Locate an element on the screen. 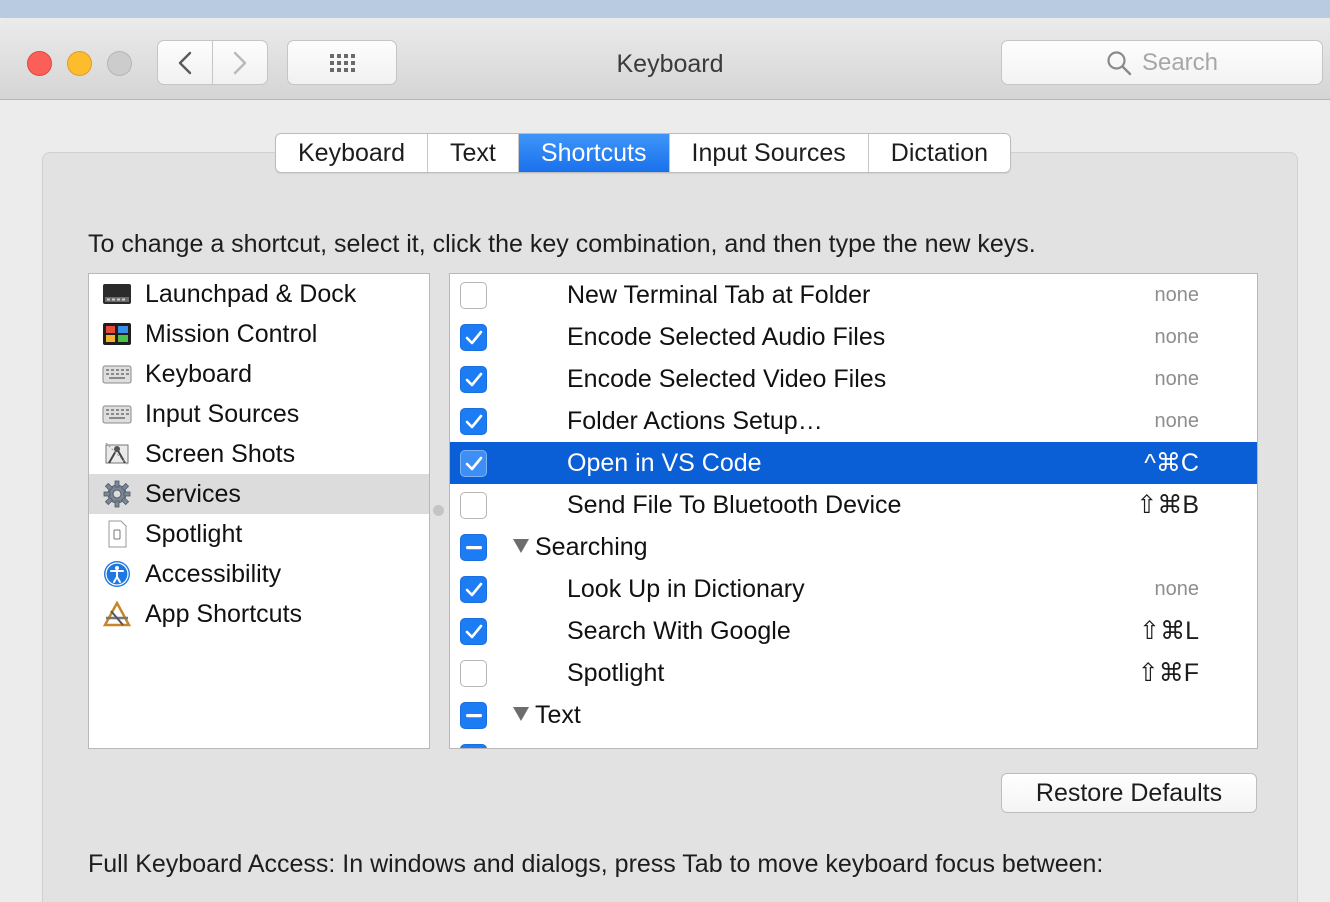  grid-icon is located at coordinates (342, 62).